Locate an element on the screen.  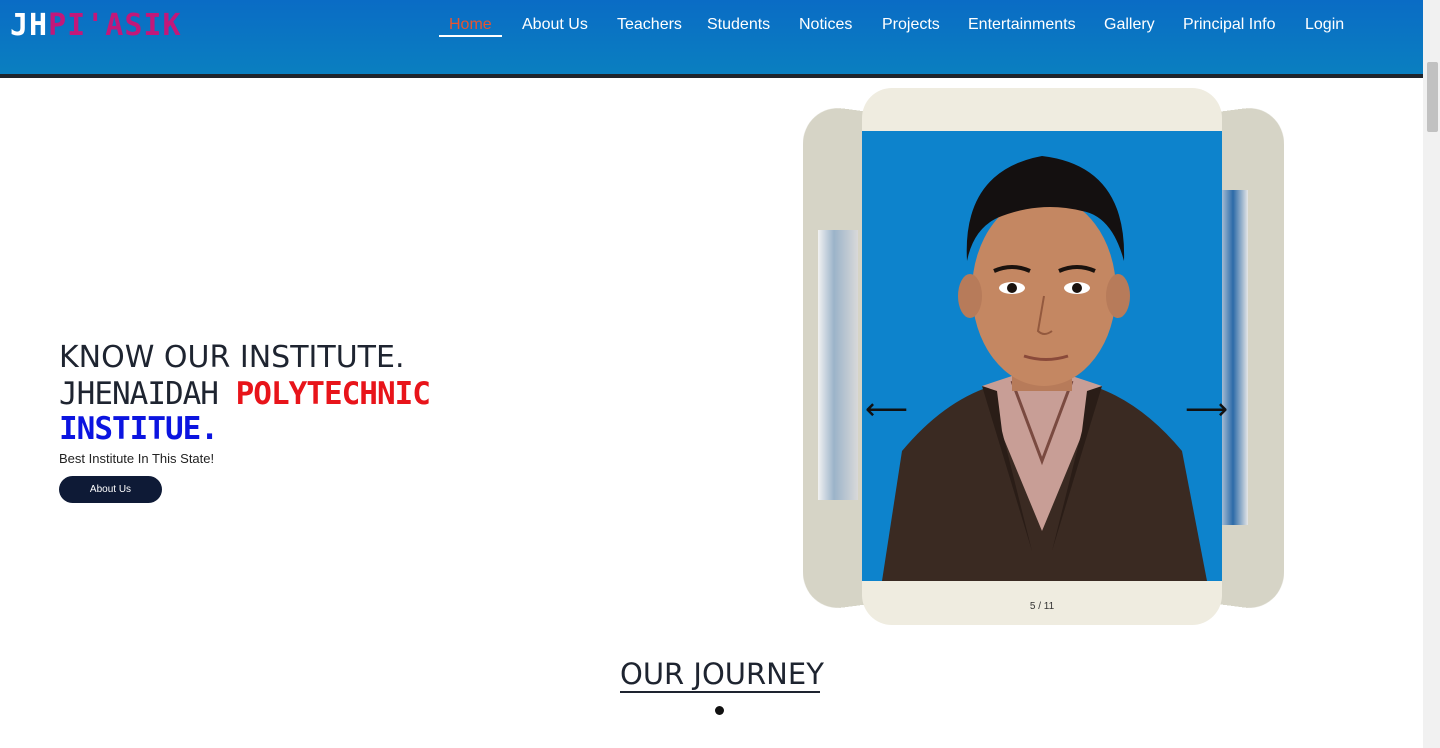
nav-about-us: About Us is located at coordinates (555, 25).